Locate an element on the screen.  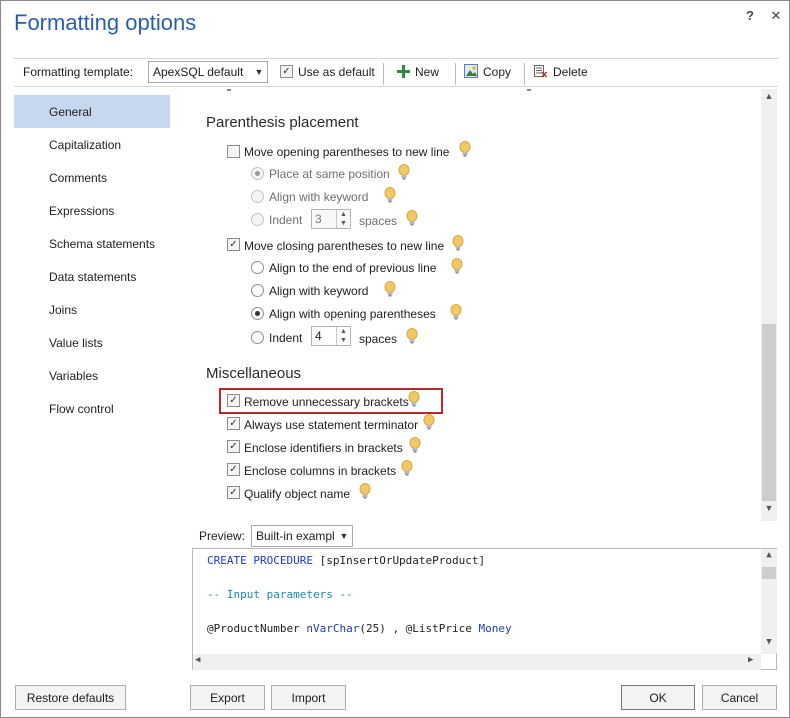
code-comment: -- Input parameters -- is located at coordinates (280, 594).